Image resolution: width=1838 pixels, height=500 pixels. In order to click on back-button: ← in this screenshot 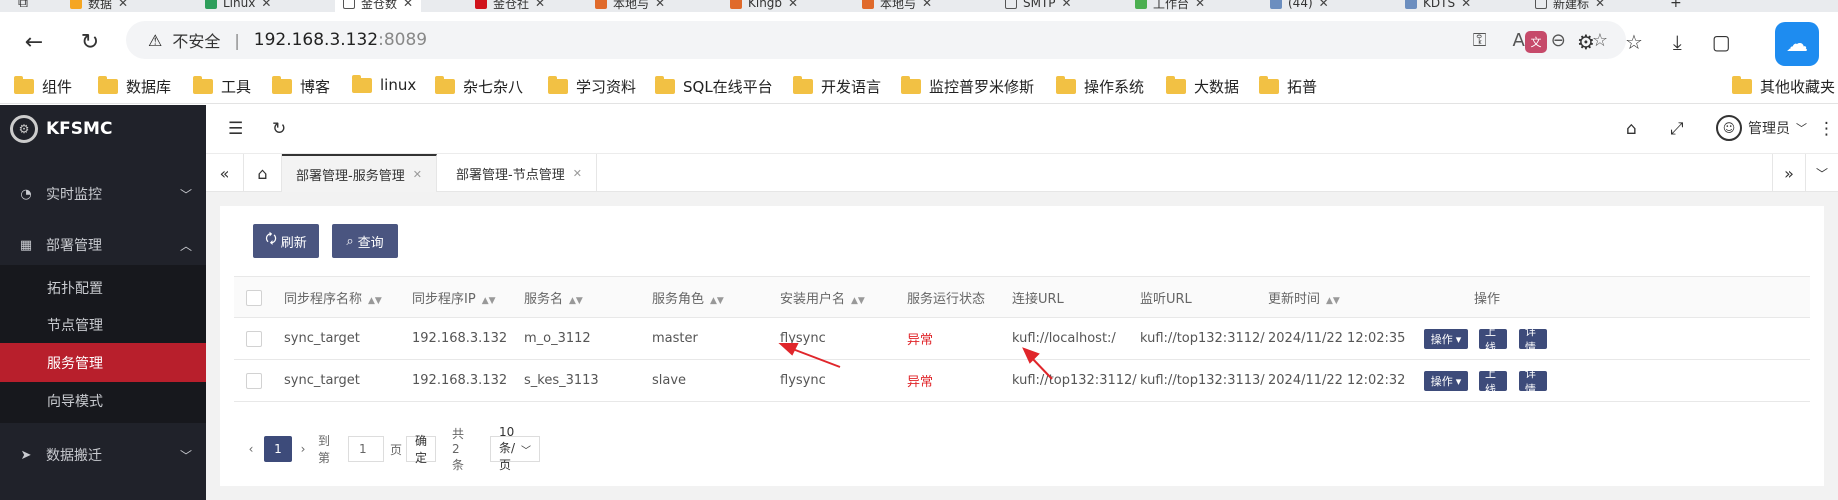, I will do `click(34, 42)`.